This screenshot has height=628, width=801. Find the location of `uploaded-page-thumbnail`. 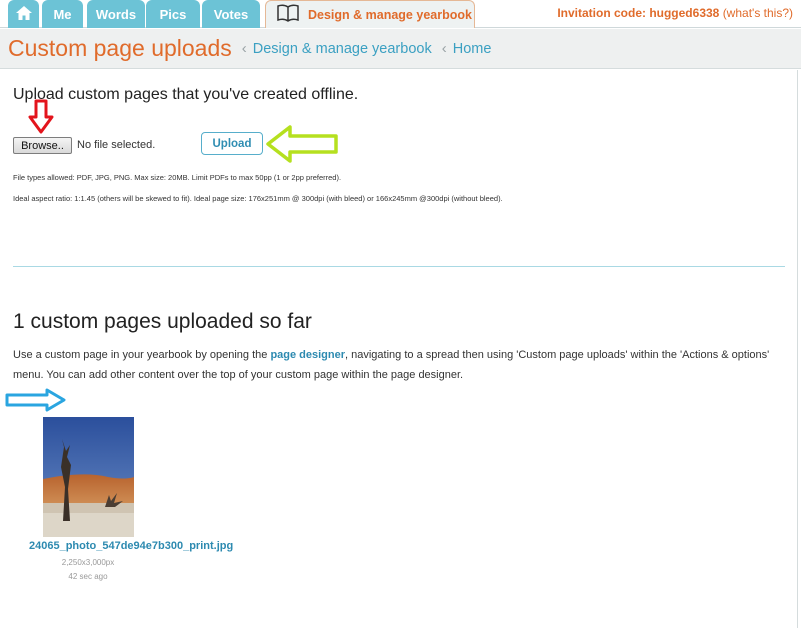

uploaded-page-thumbnail is located at coordinates (88, 477).